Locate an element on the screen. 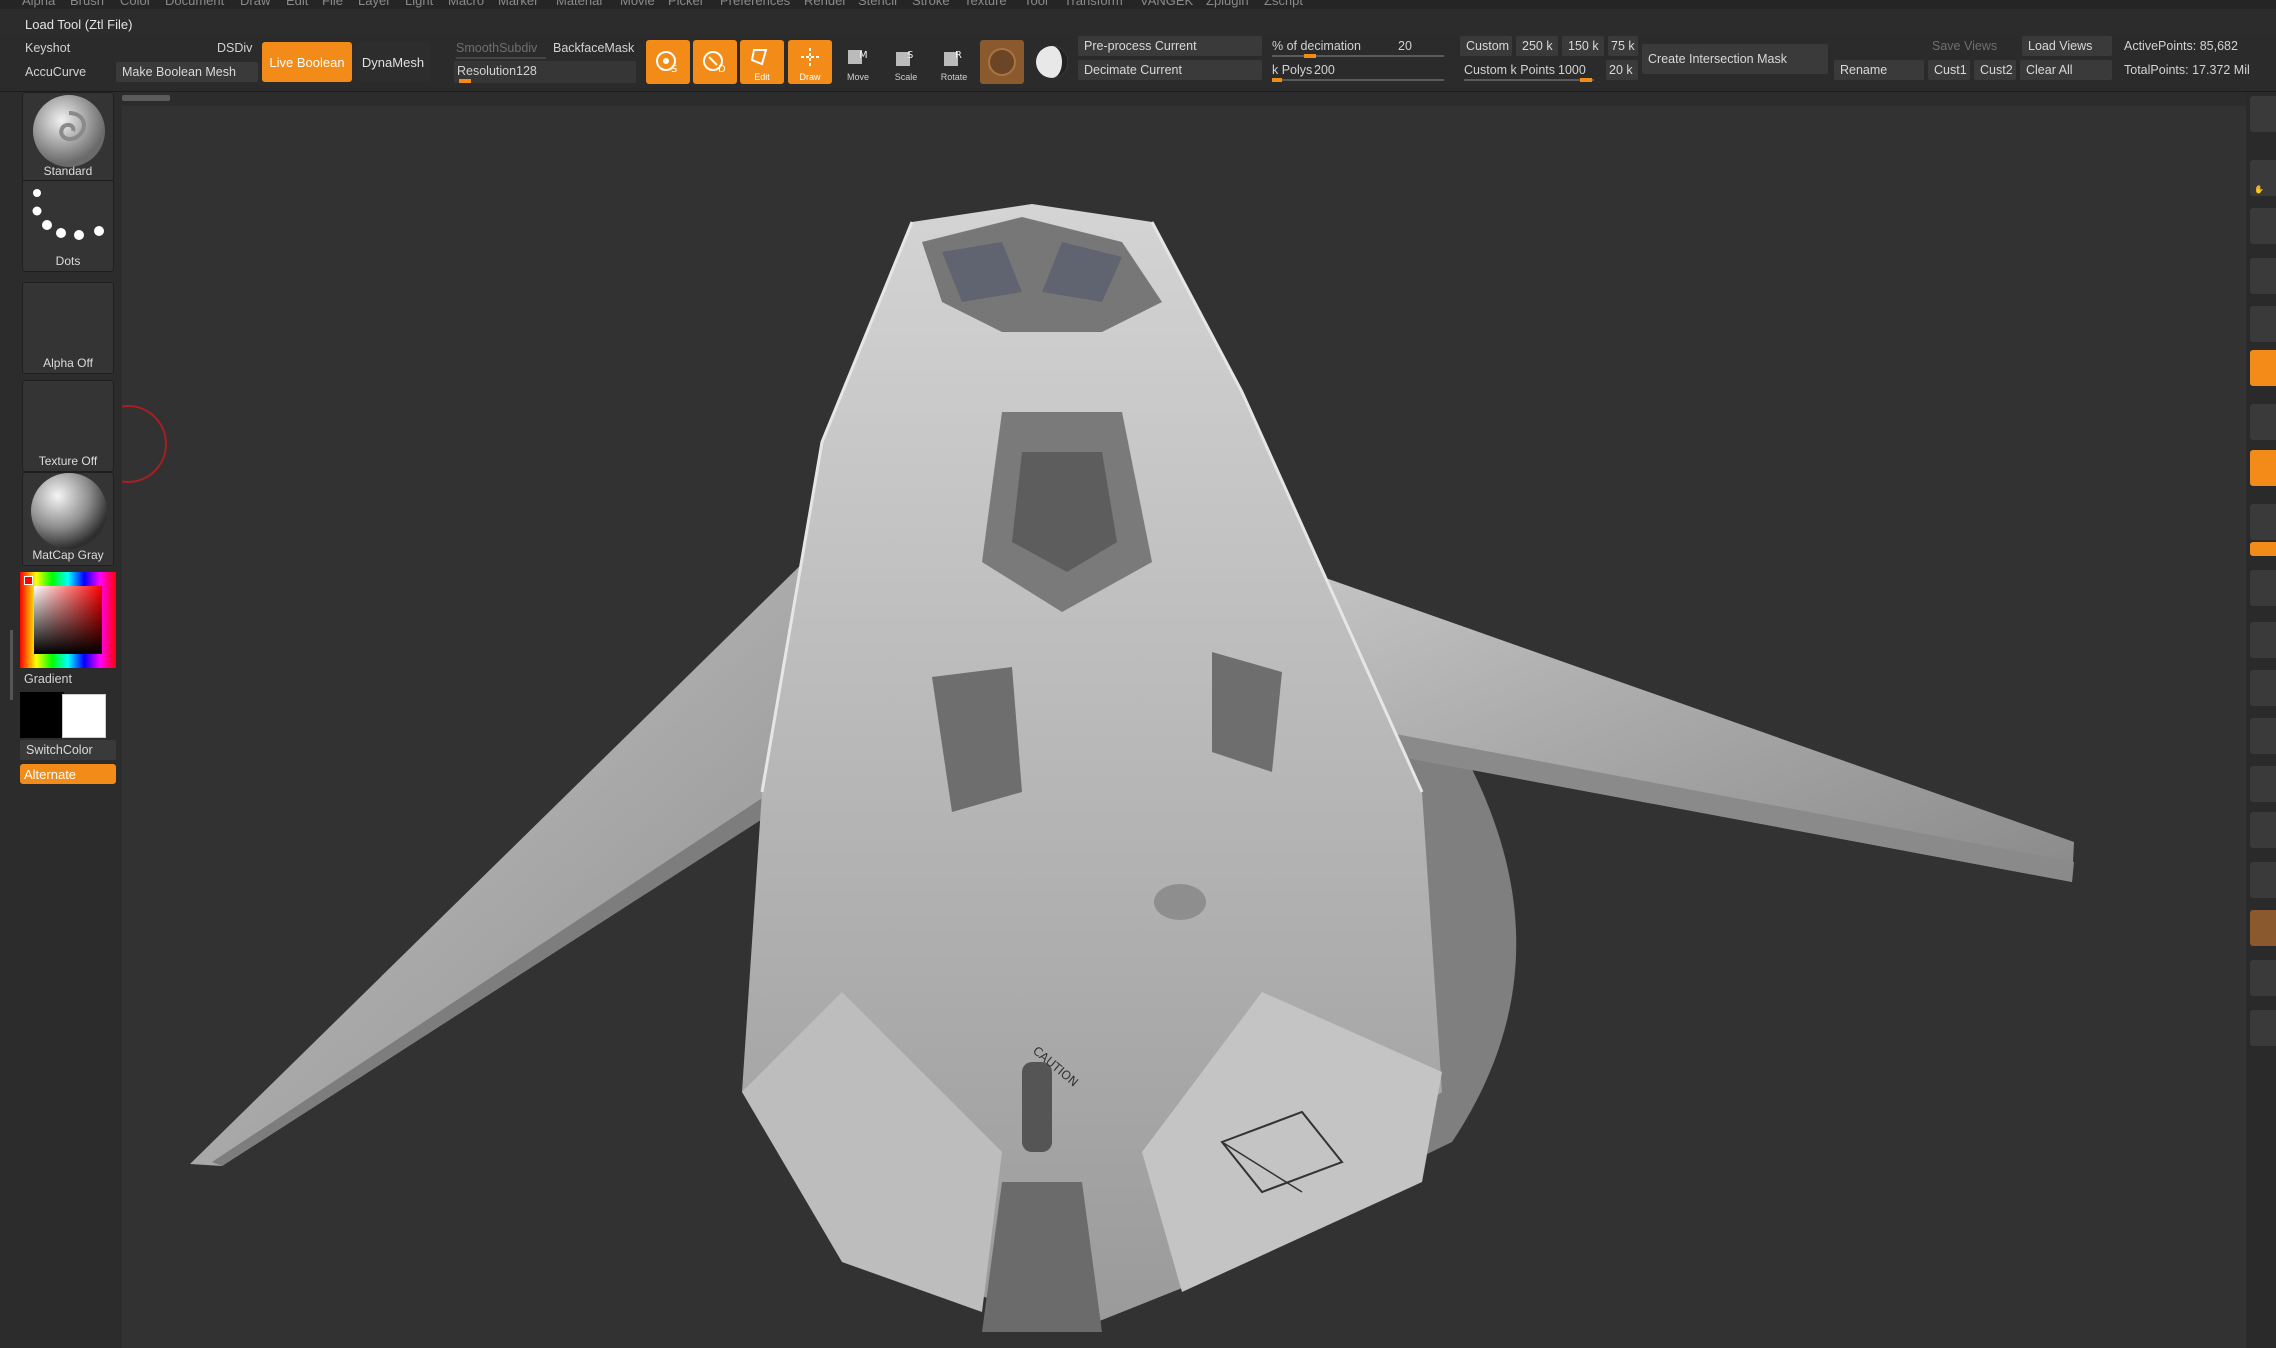 Image resolution: width=2276 pixels, height=1348 pixels. menu-zscript: Zscript is located at coordinates (1283, 4).